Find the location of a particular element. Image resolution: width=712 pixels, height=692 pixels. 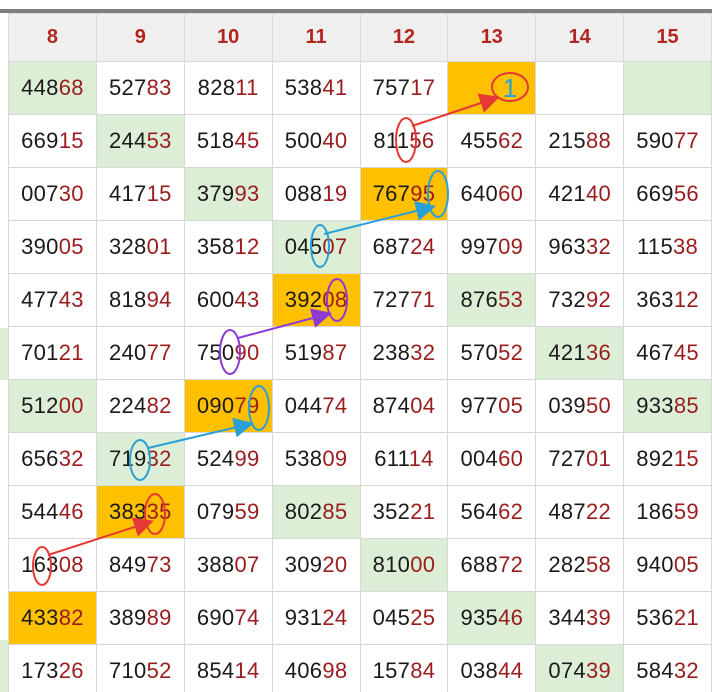

grid-cell: 85414 is located at coordinates (228, 668).